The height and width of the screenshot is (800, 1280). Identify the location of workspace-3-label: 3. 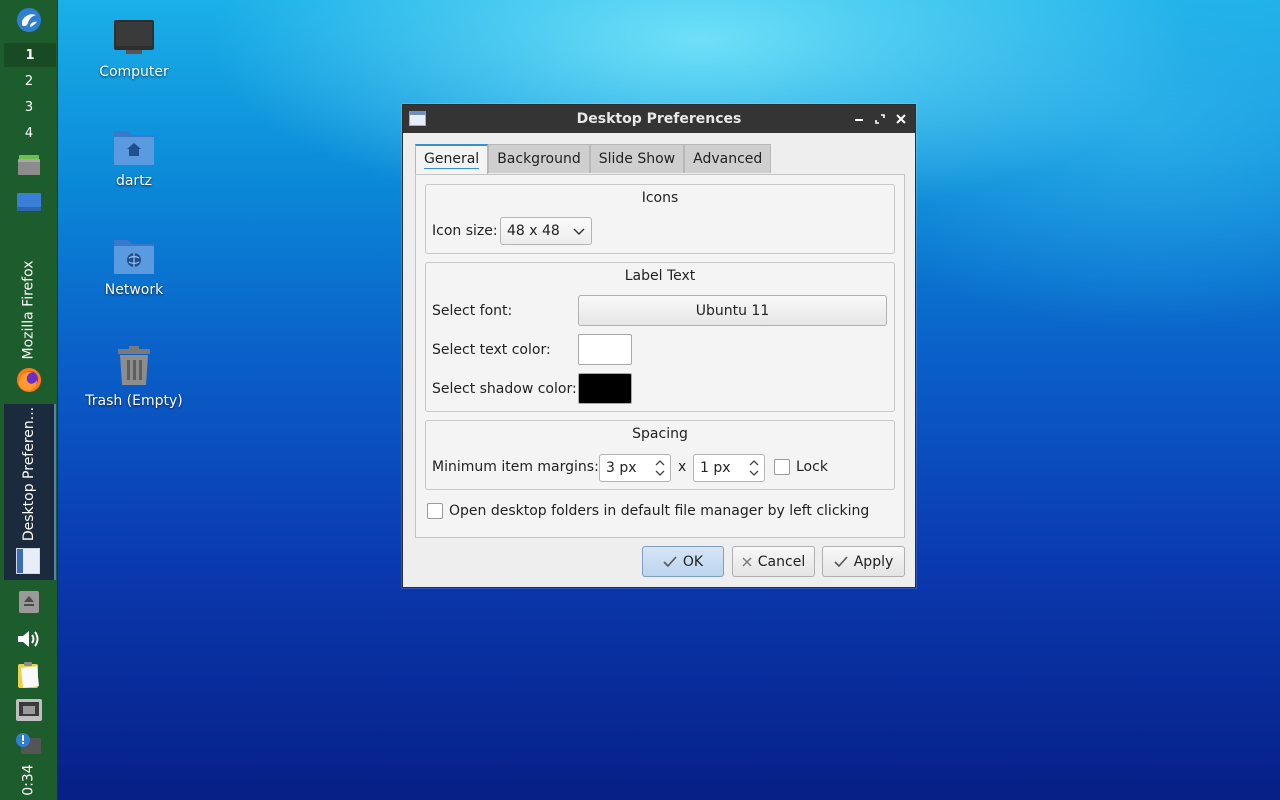
(29, 107).